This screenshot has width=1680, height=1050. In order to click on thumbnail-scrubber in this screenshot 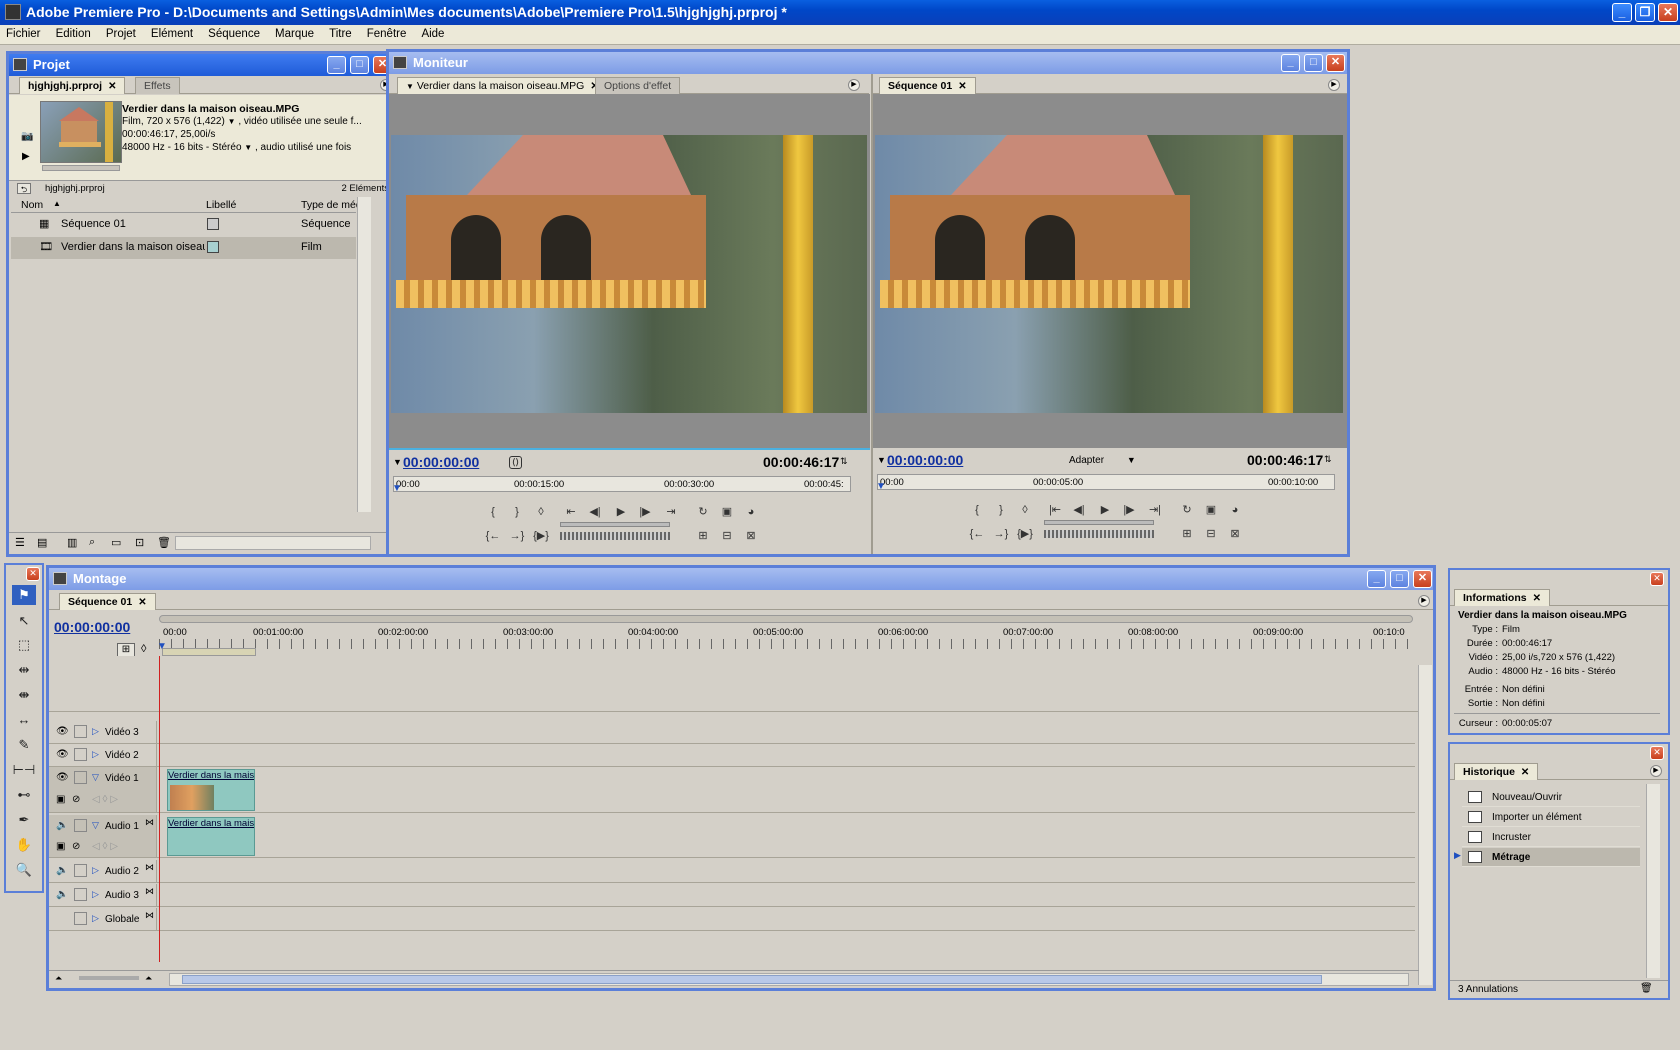, I will do `click(81, 168)`.